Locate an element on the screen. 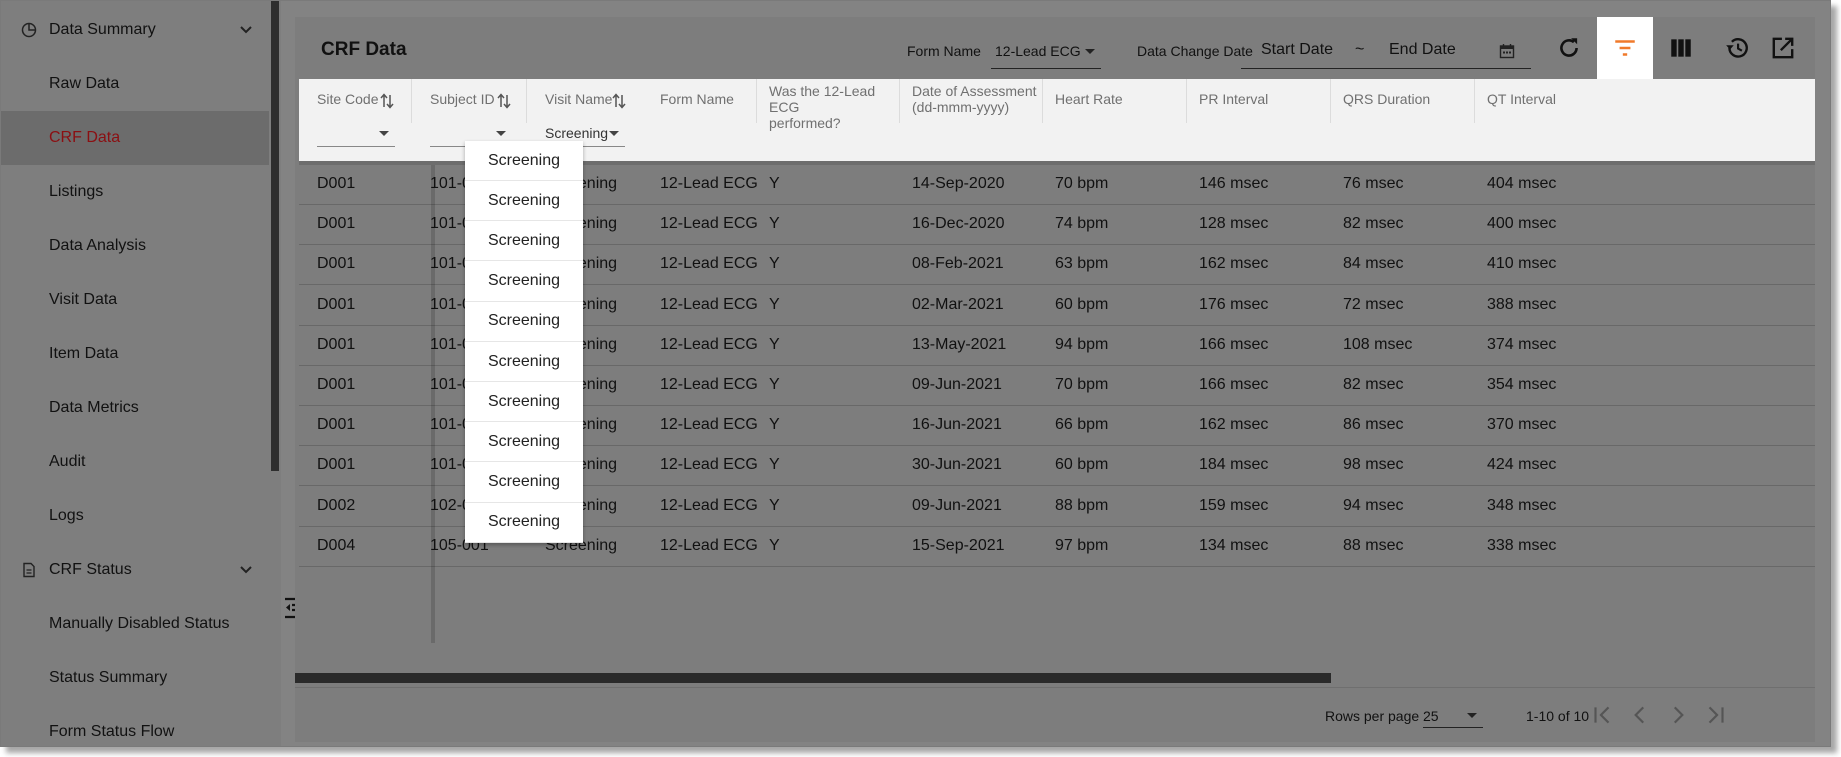  first-page-icon is located at coordinates (1602, 715).